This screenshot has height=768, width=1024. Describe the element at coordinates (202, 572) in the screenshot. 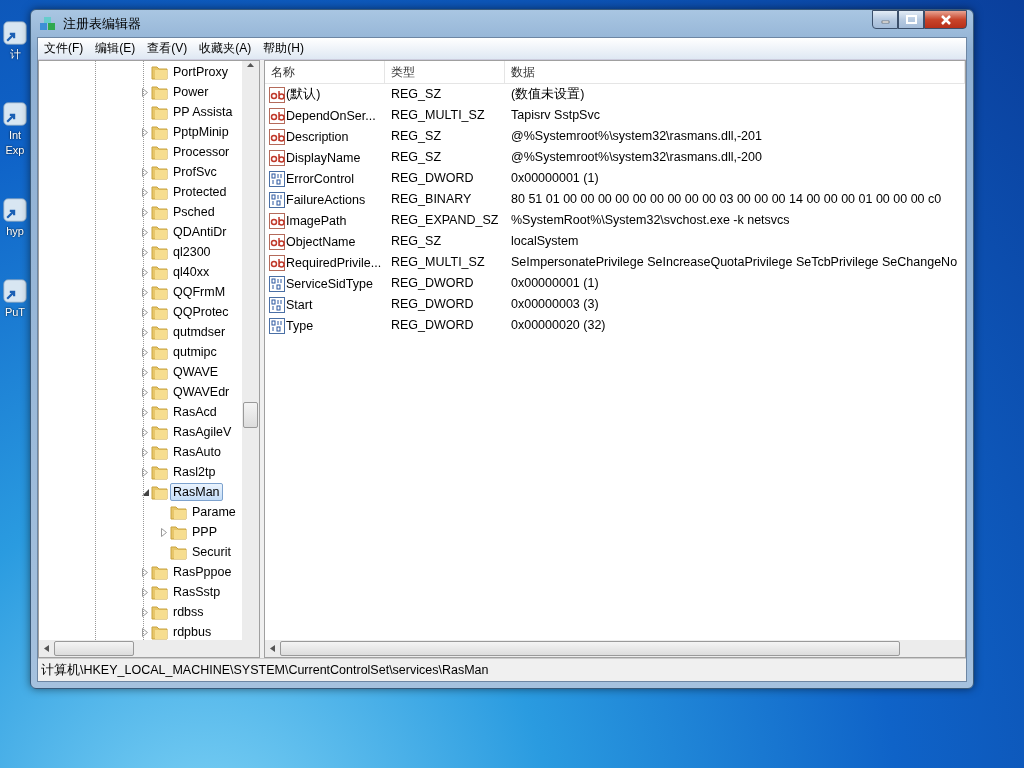

I see `tree-item: RasPppoe` at that location.